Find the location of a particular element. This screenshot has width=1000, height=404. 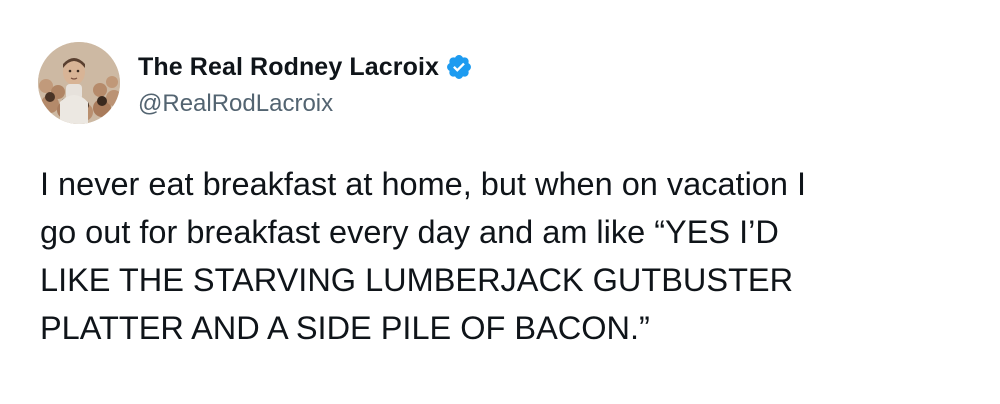

user-handle: @RealRodLacroix is located at coordinates (305, 104).